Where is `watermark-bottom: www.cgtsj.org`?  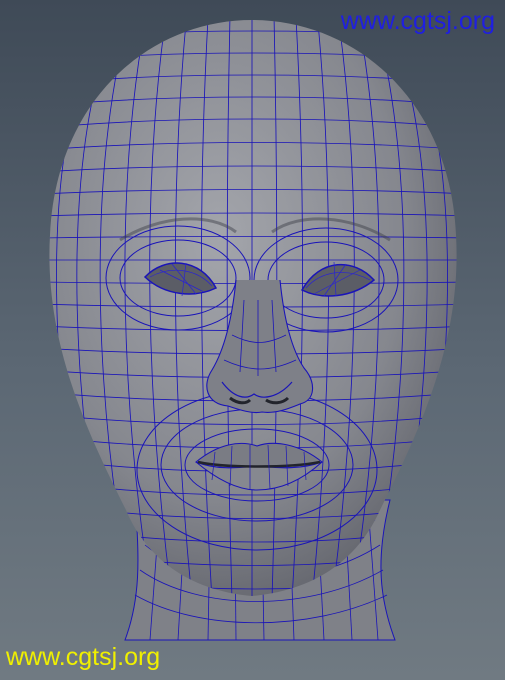 watermark-bottom: www.cgtsj.org is located at coordinates (83, 657).